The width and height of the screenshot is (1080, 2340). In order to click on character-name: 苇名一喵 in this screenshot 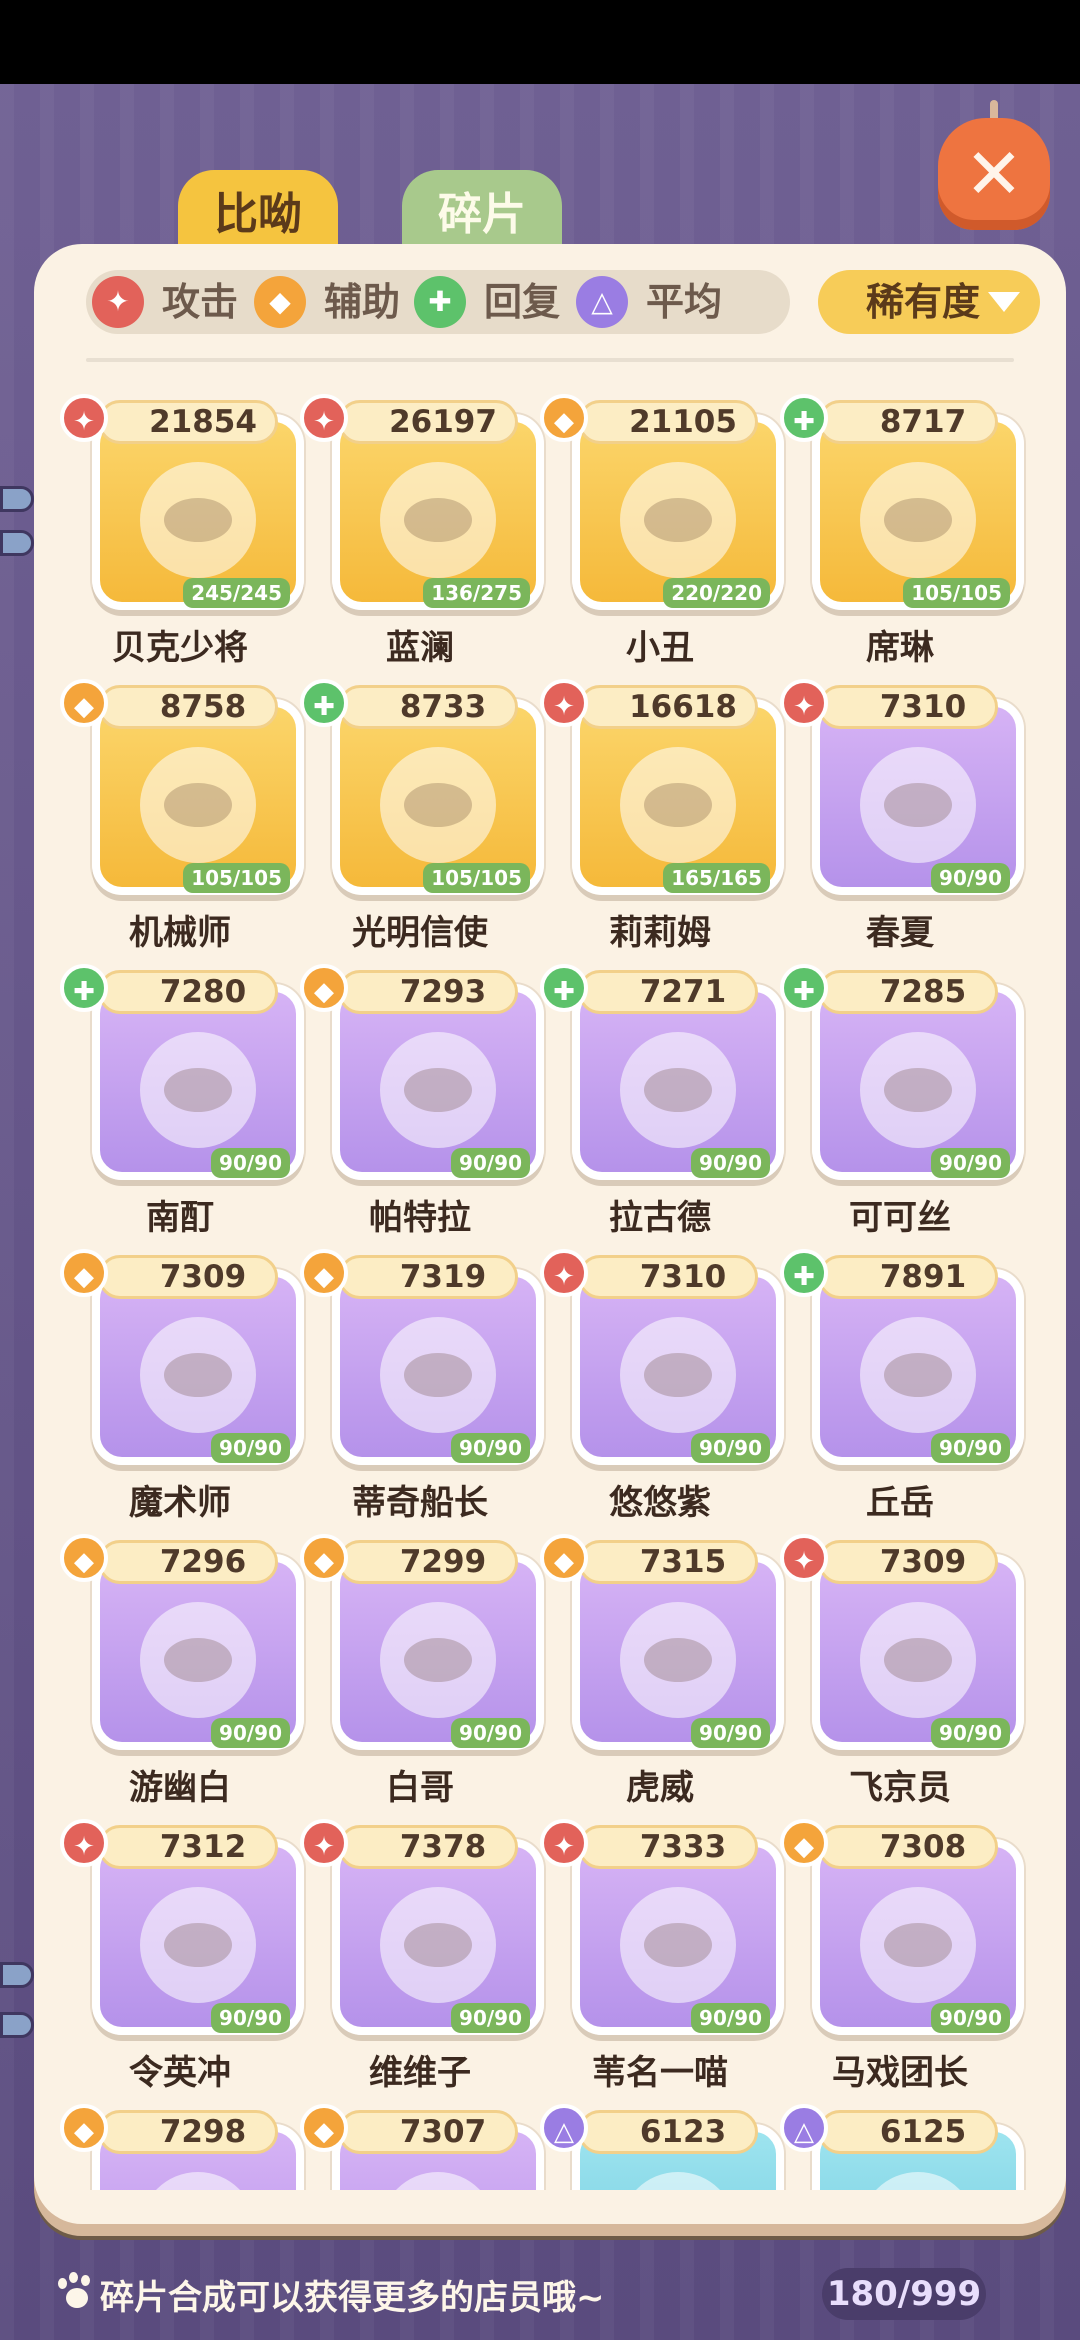, I will do `click(660, 2073)`.